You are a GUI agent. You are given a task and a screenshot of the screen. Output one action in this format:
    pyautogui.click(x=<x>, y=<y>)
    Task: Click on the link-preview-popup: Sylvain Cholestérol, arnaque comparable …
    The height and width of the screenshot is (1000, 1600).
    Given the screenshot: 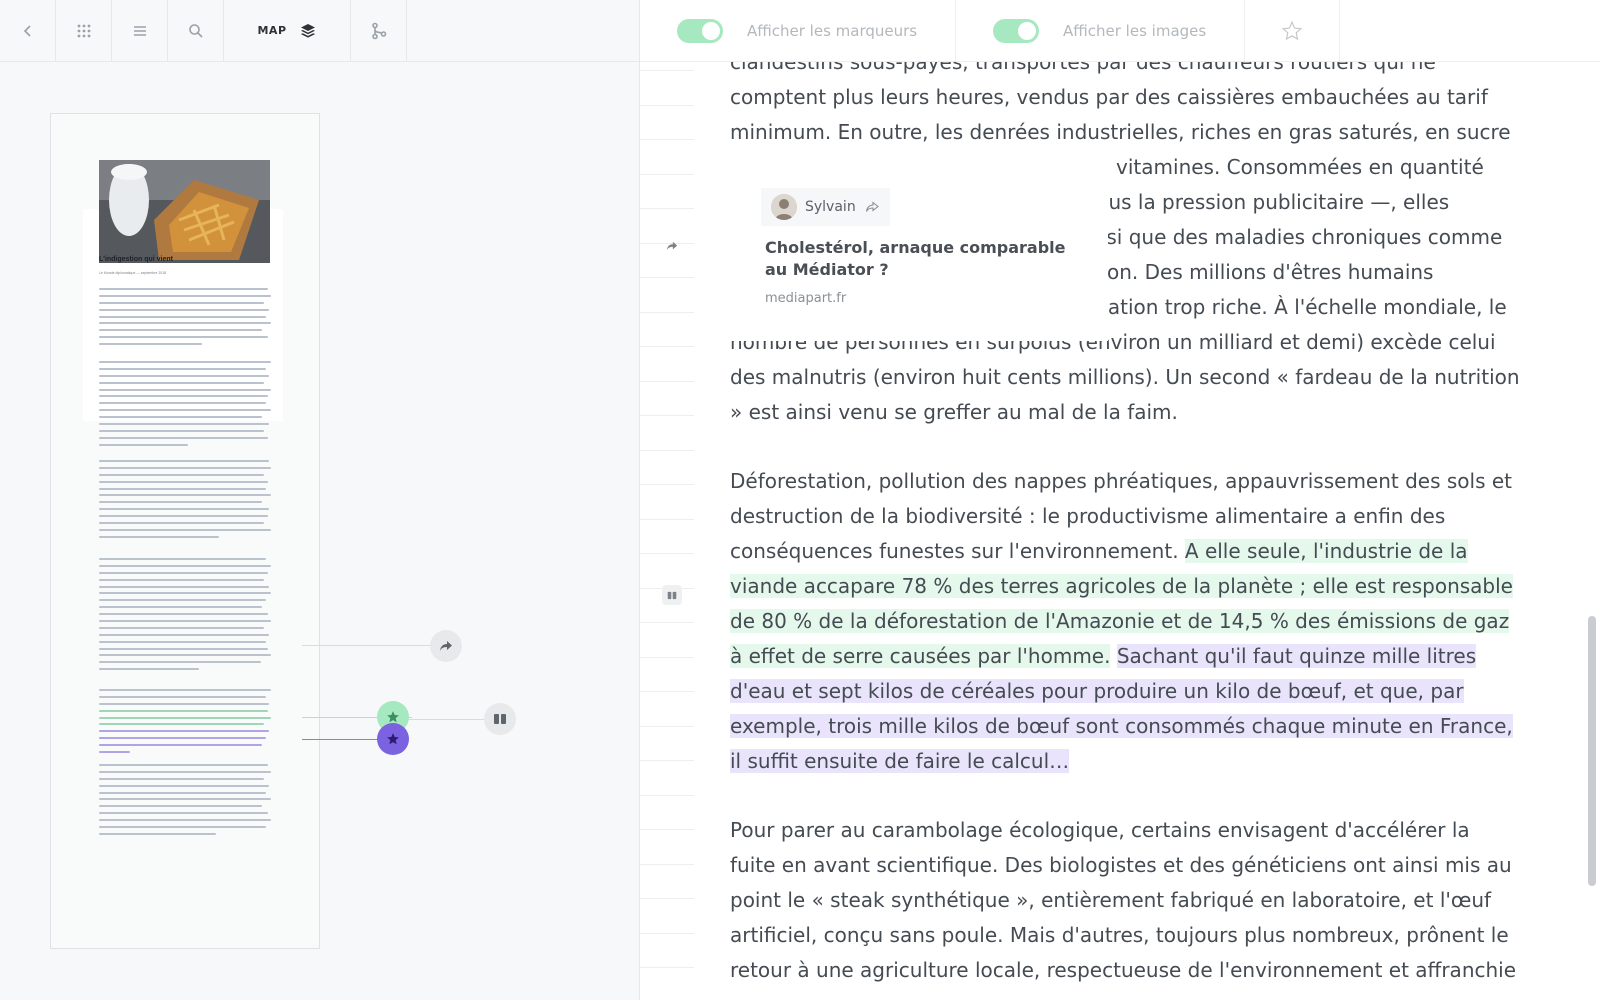 What is the action you would take?
    pyautogui.click(x=912, y=246)
    